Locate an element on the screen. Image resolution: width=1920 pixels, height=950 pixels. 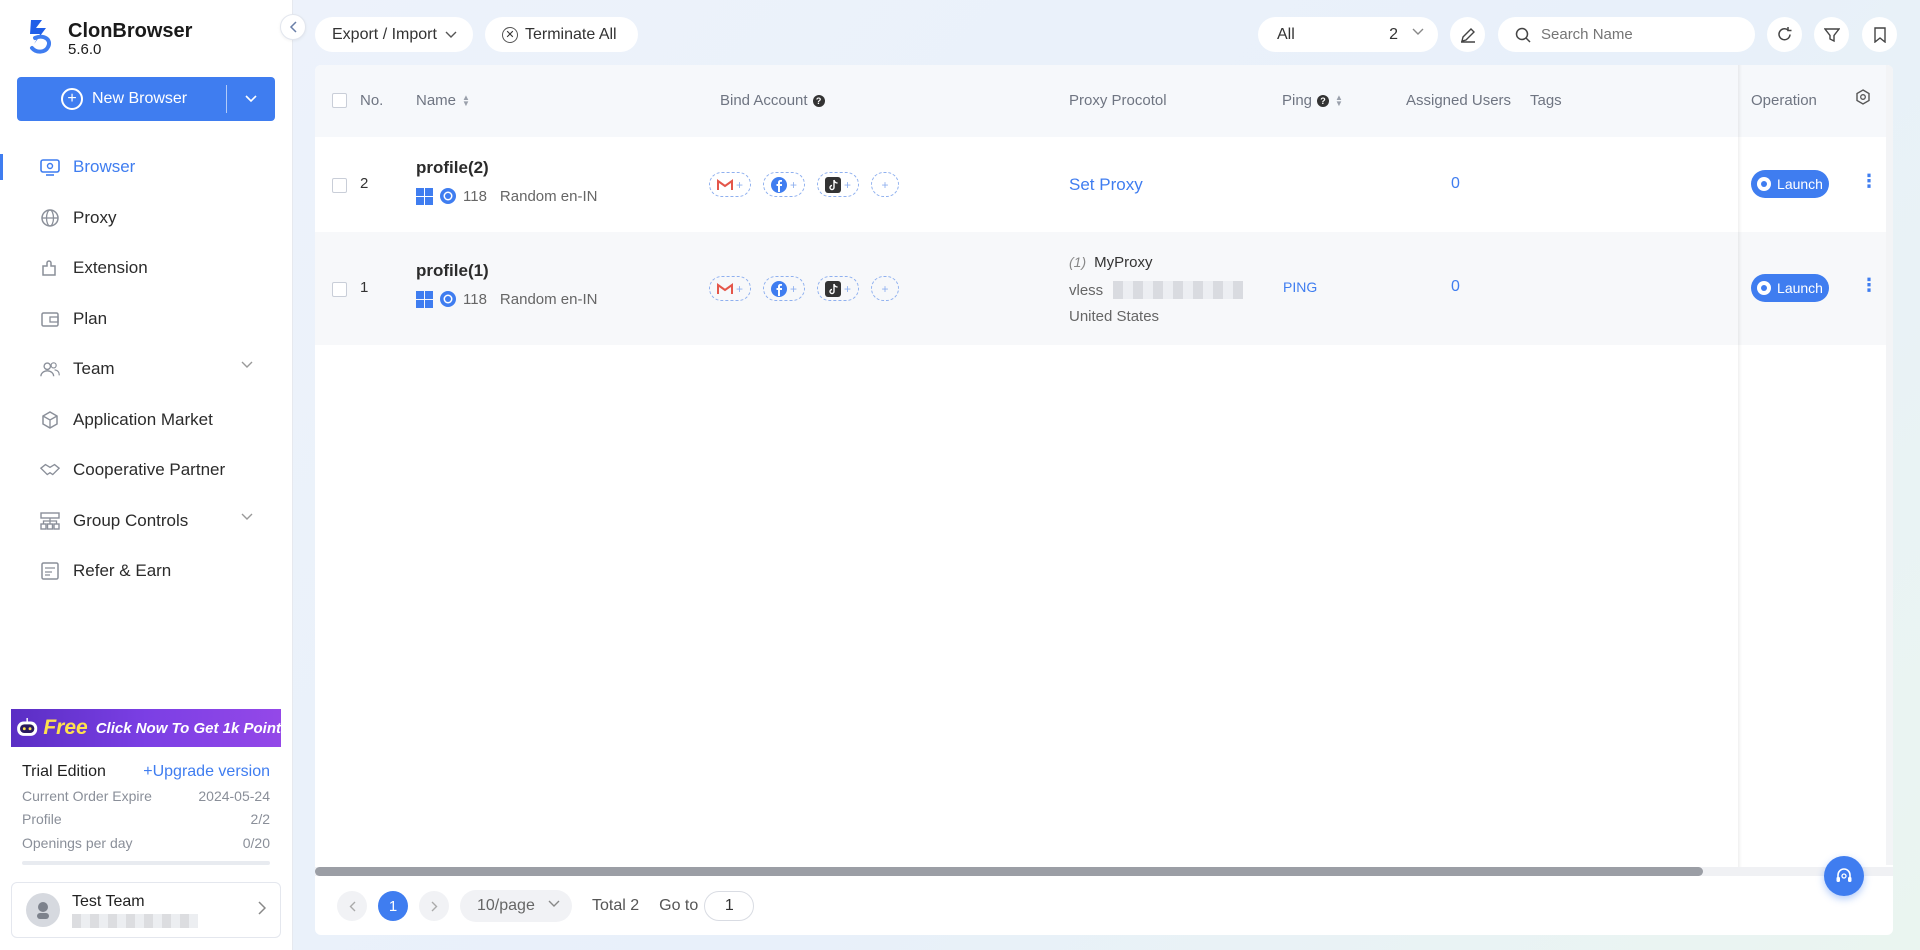
plan-row: Current Order Expire 2024-05-24 is located at coordinates (146, 796).